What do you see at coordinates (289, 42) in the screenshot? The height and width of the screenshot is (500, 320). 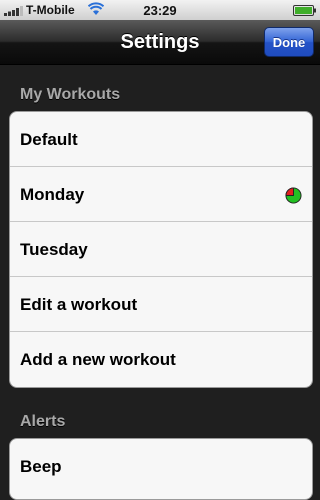 I see `done-button: Done` at bounding box center [289, 42].